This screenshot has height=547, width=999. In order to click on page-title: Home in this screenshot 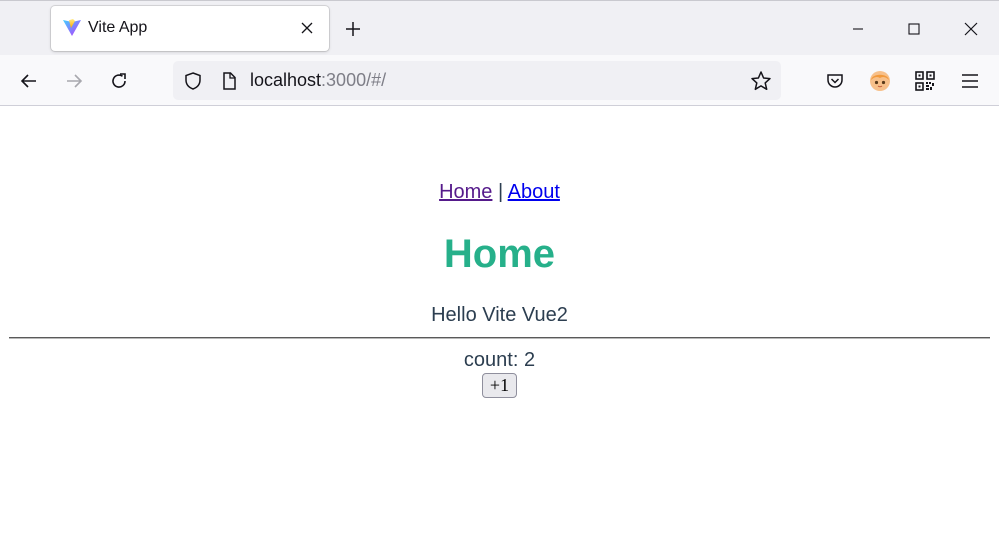, I will do `click(499, 254)`.